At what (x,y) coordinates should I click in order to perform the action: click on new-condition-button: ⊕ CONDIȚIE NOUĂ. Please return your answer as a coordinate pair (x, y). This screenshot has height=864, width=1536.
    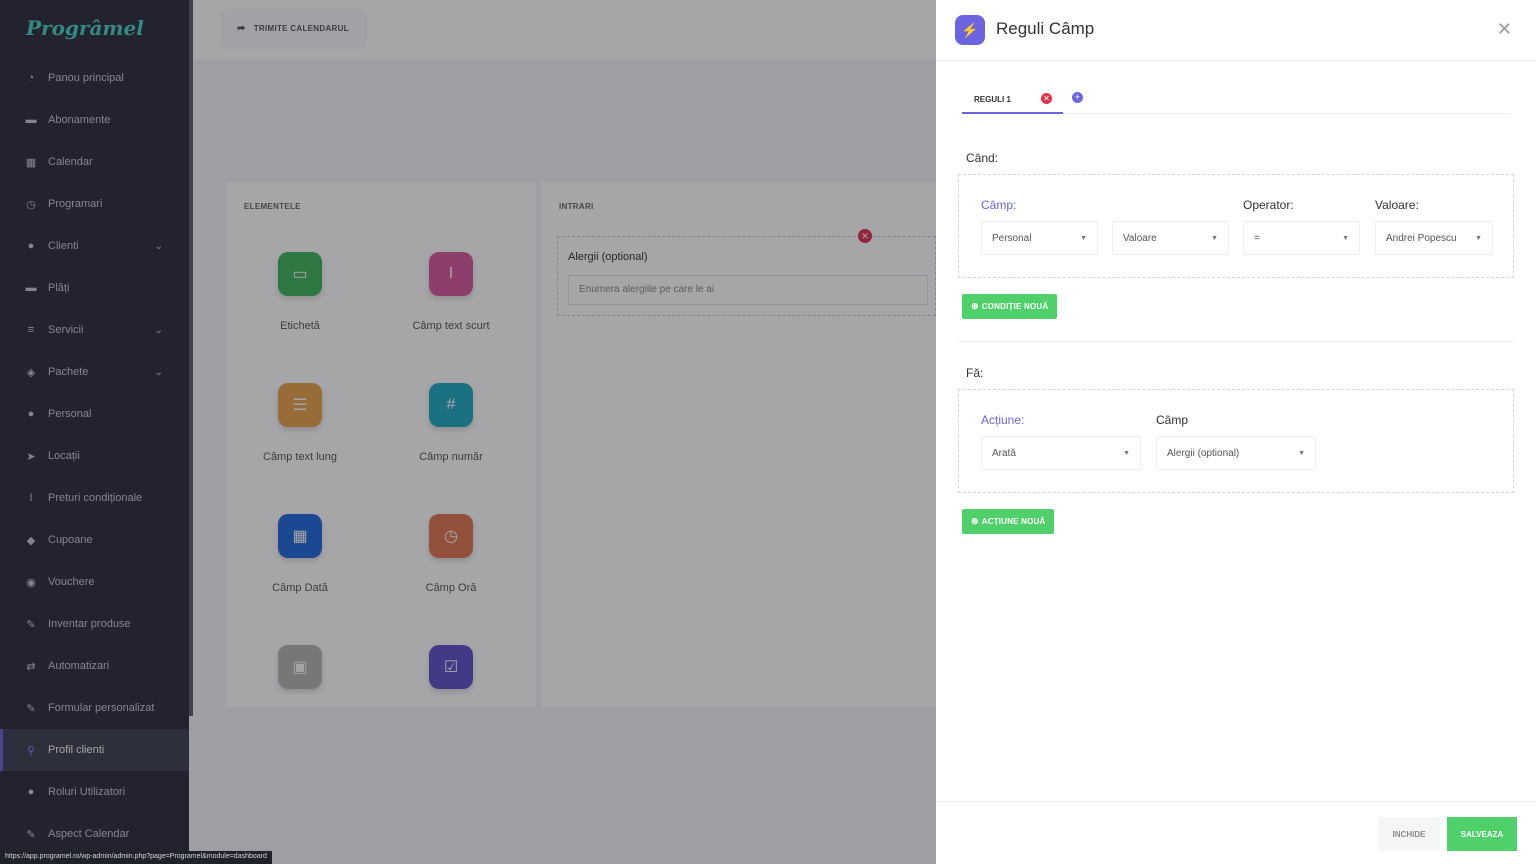
    Looking at the image, I should click on (1010, 306).